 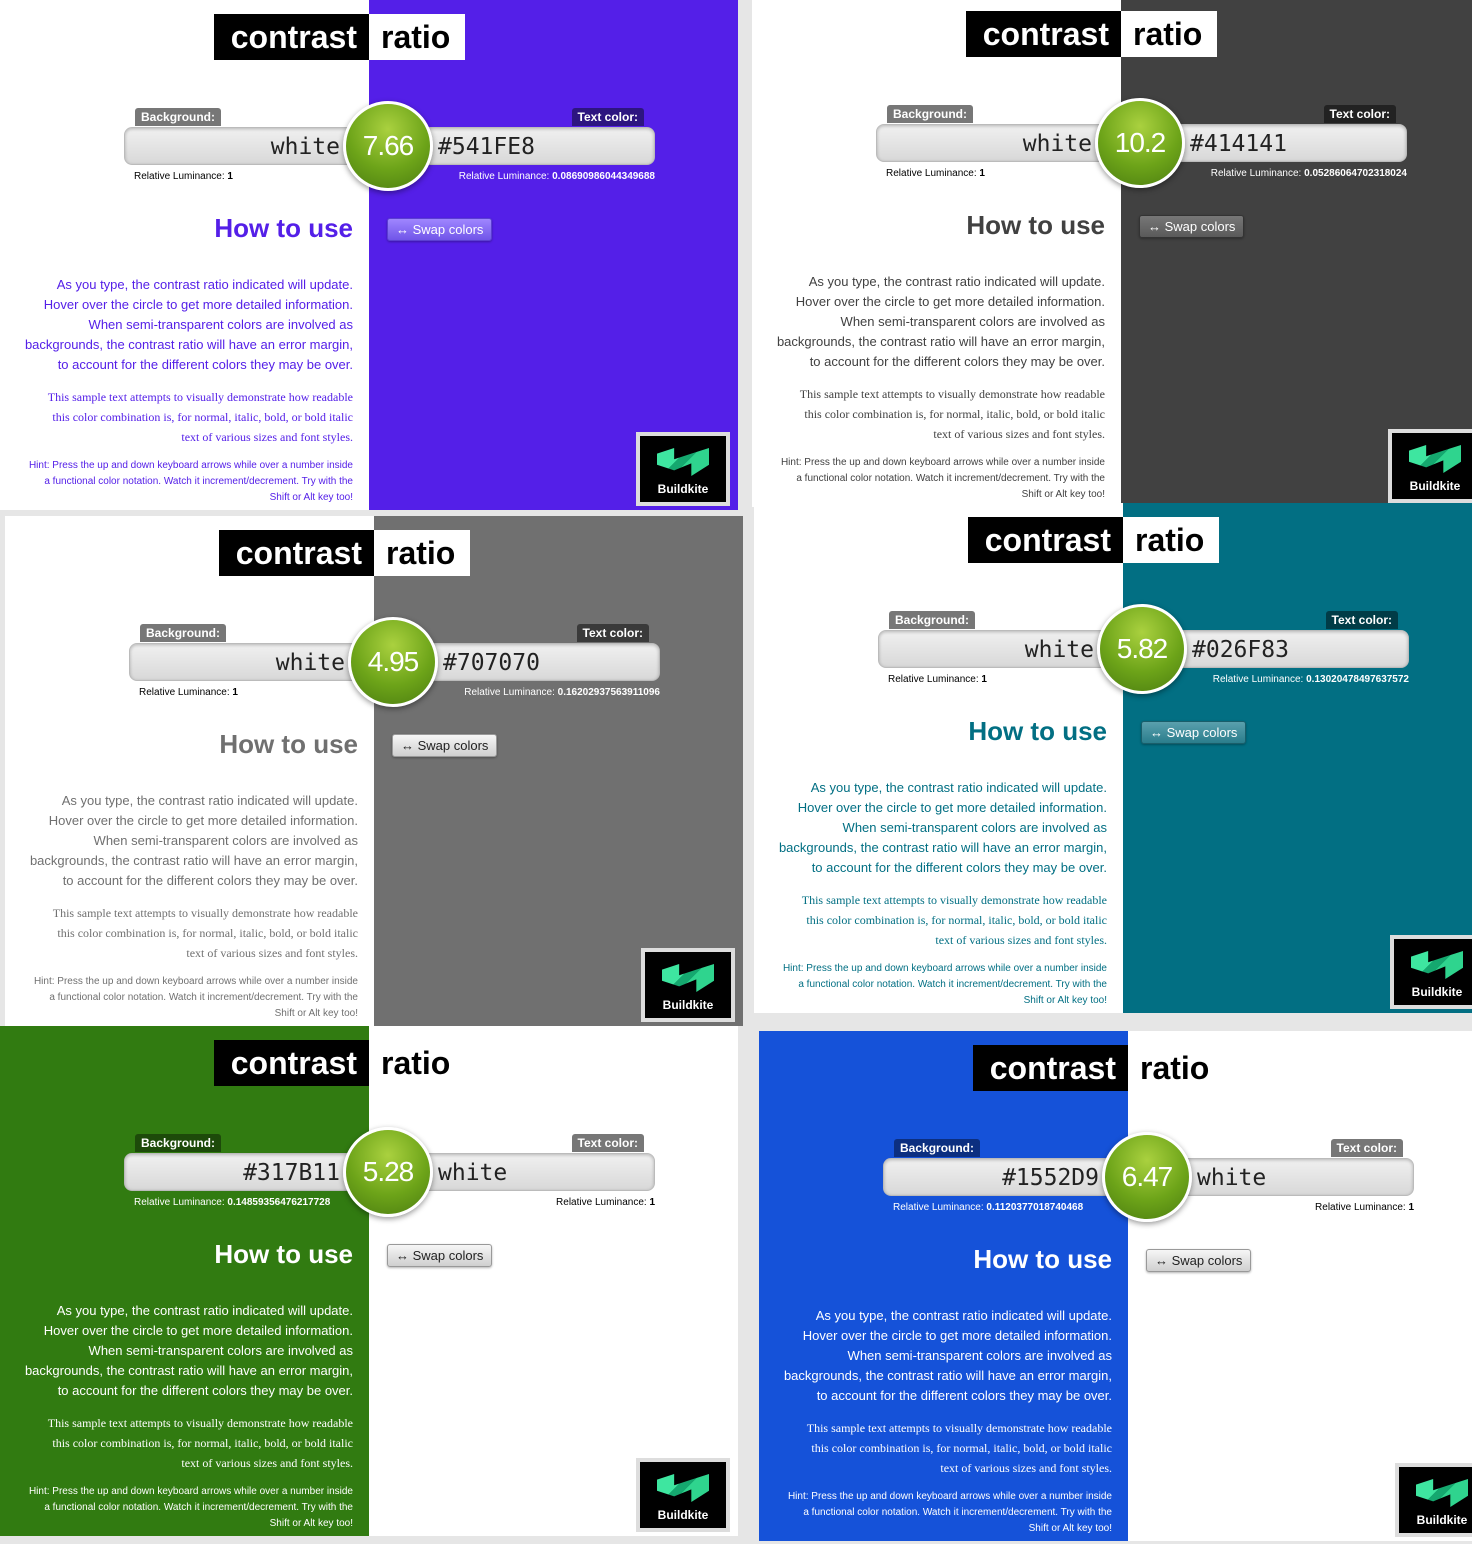 I want to click on text-color-luminance: Relative Luminance: 0.08690986044349688, so click(x=557, y=176).